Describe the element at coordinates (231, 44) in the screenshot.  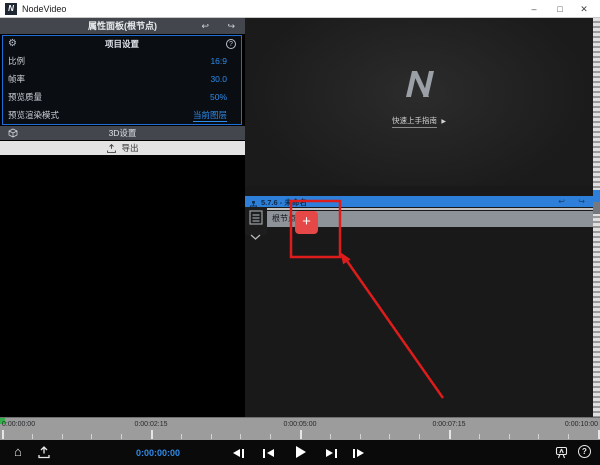
I see `help-icon: ?` at that location.